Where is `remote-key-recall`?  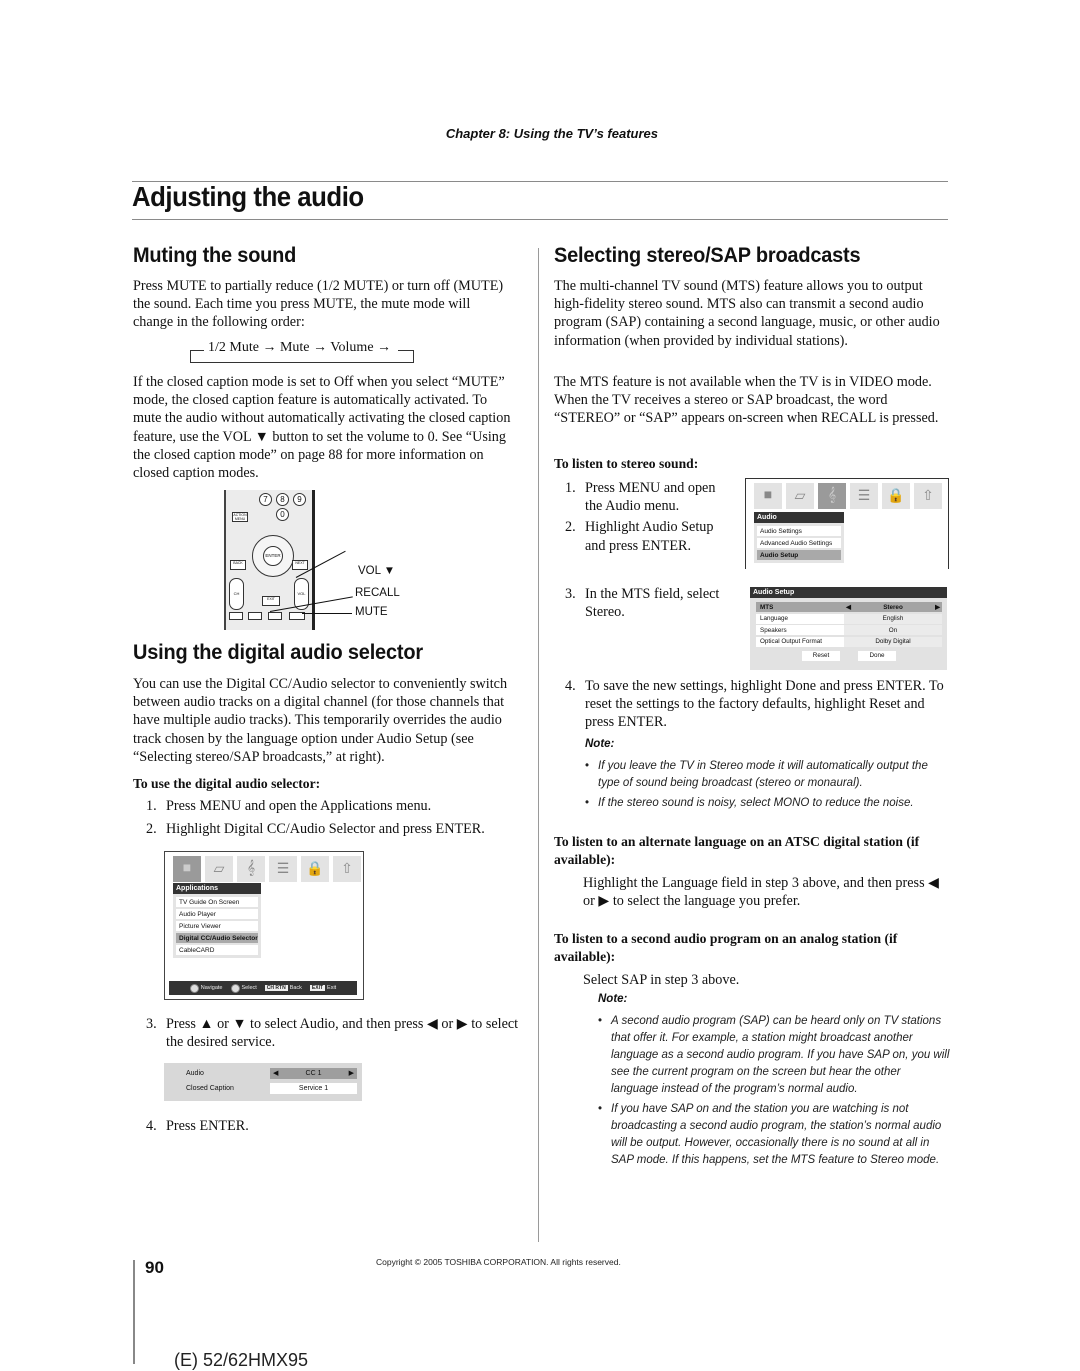 remote-key-recall is located at coordinates (275, 616).